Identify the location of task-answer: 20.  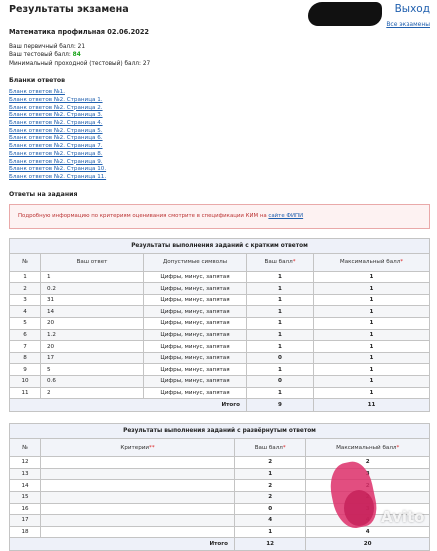
(92, 346).